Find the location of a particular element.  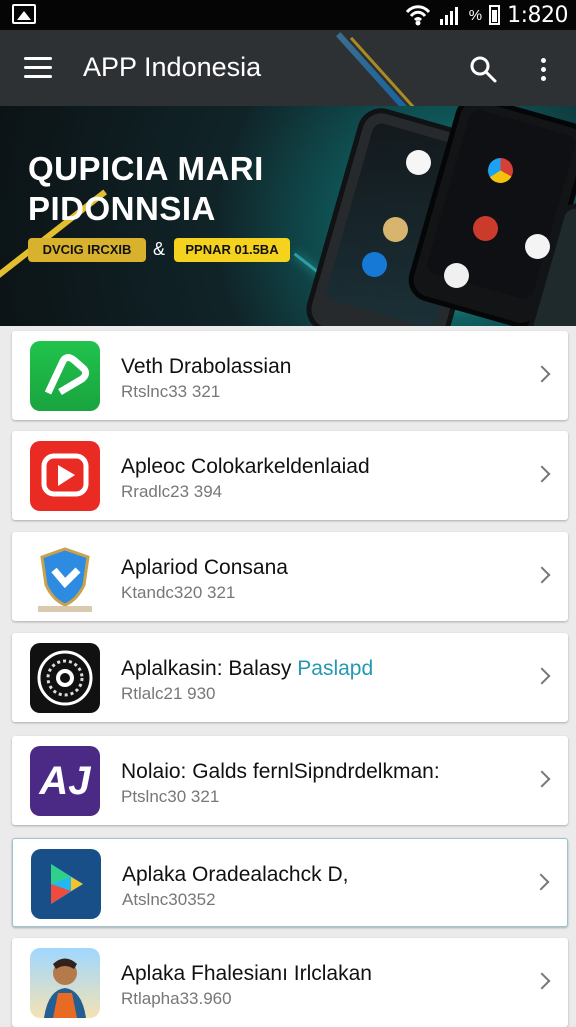

app-name: Nolaio: Galds fernlSipndrdelkman: is located at coordinates (280, 771).